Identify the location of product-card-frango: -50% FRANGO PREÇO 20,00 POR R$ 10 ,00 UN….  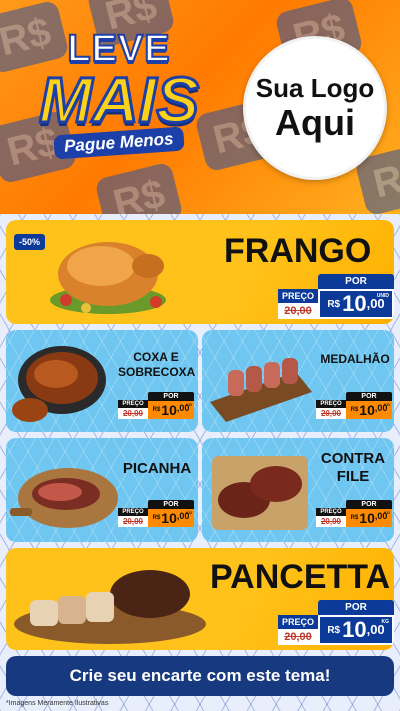
(200, 272).